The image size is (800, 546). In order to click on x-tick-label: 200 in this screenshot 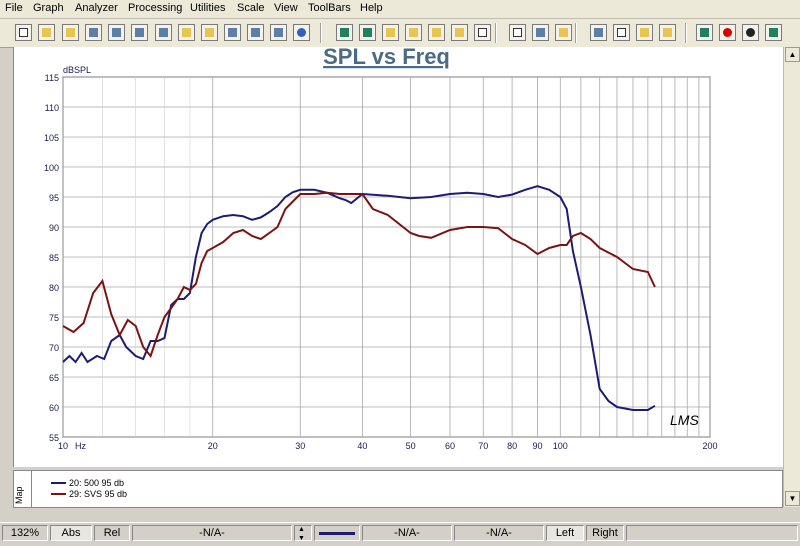, I will do `click(709, 446)`.